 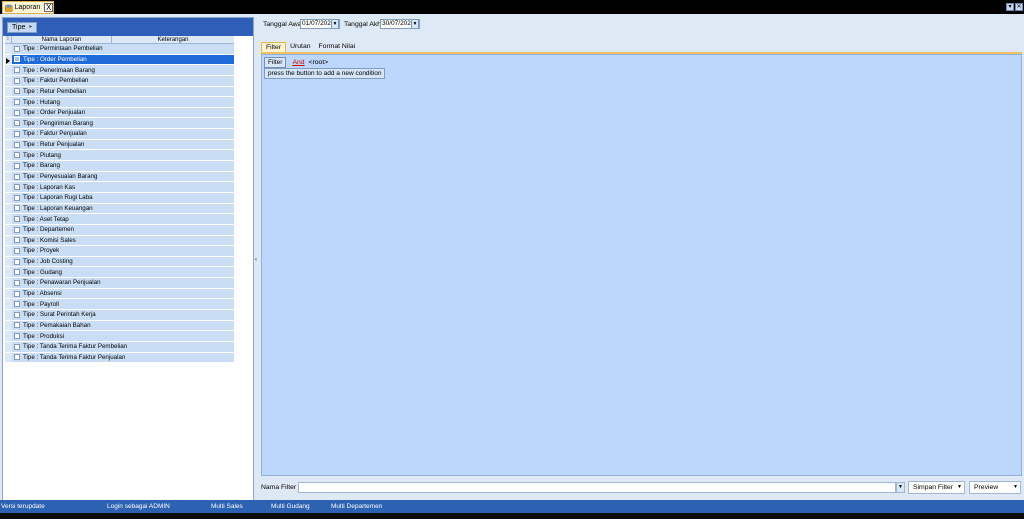 I want to click on cell-nama-laporan: Tipe : Komisi Sales, so click(x=62, y=241).